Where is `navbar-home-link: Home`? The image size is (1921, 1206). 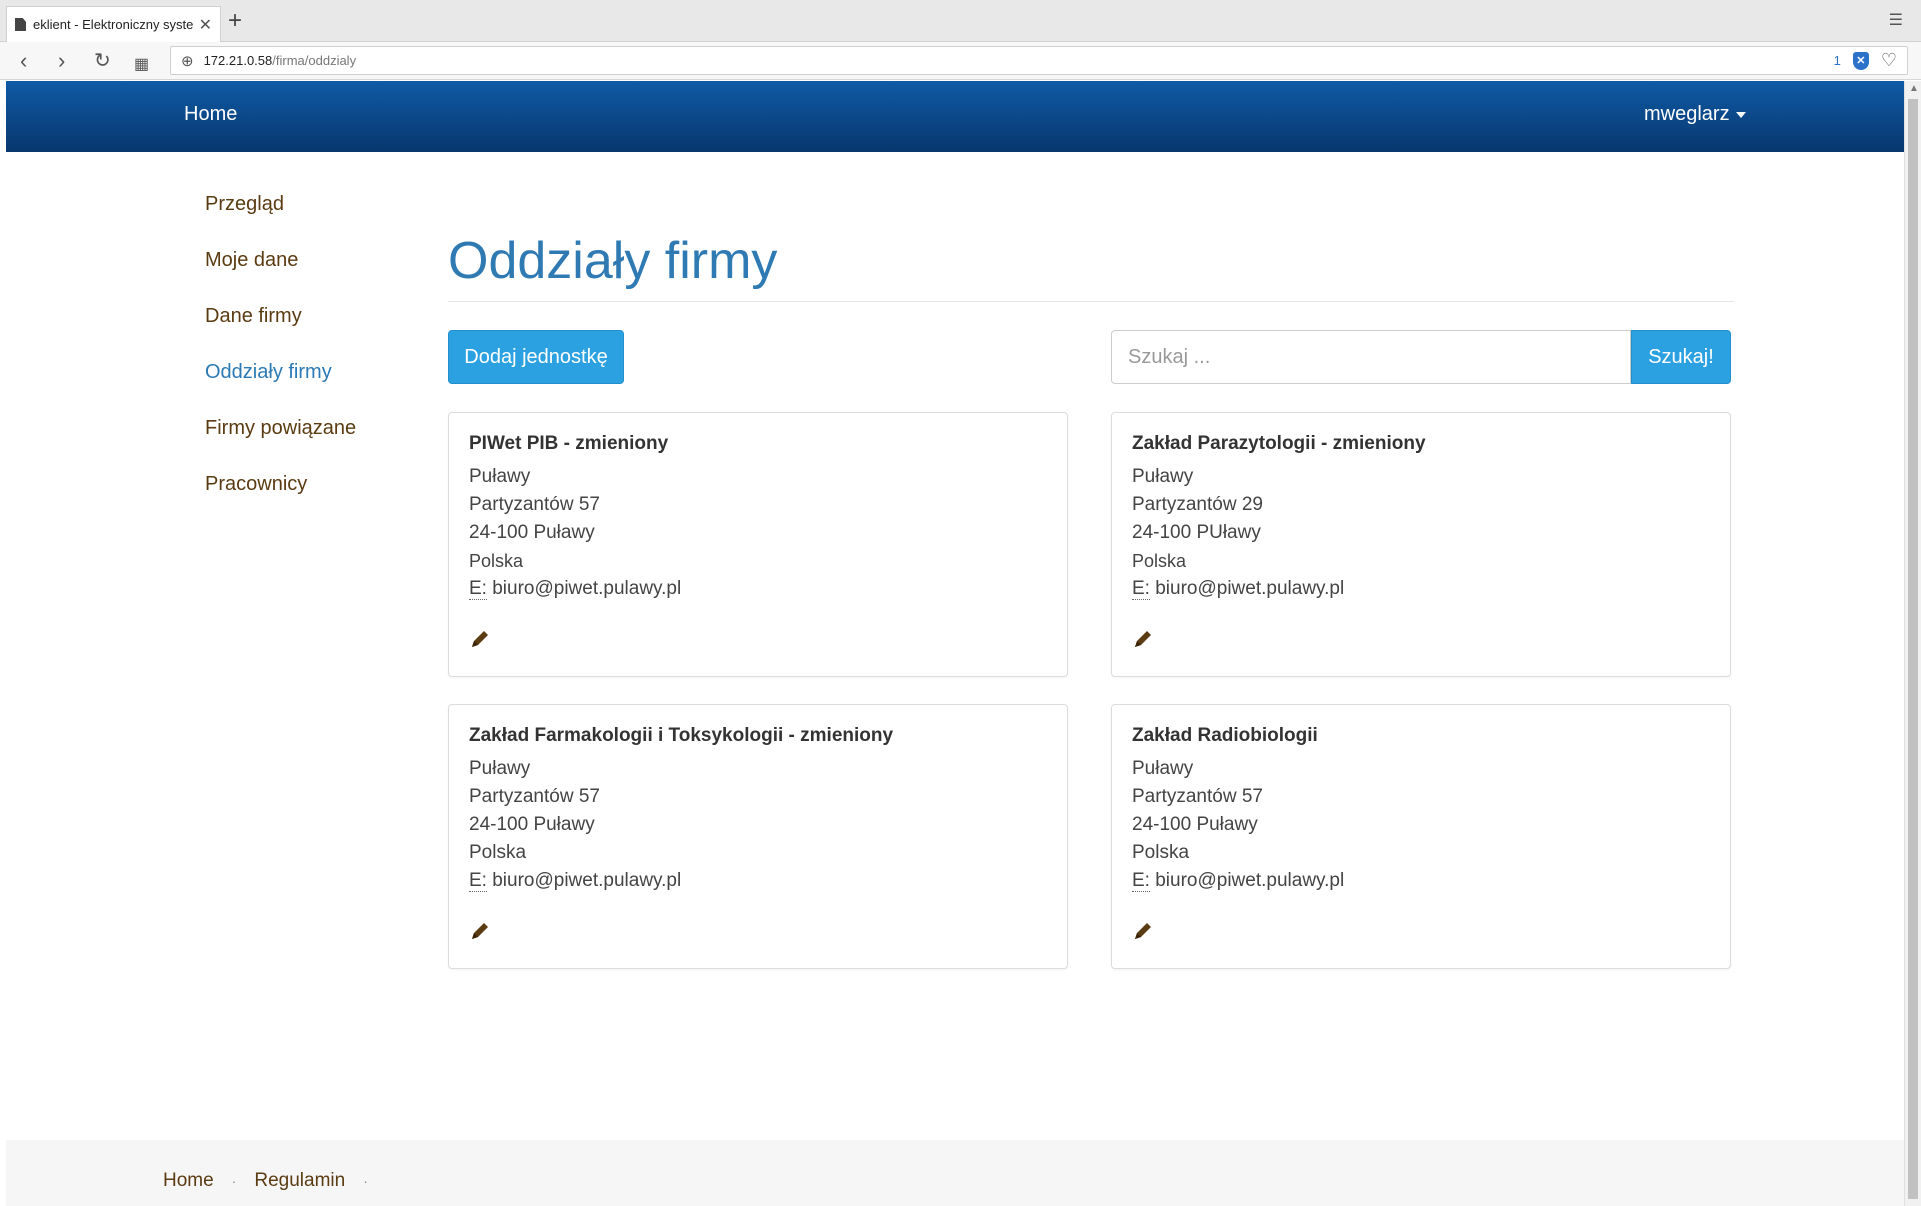
navbar-home-link: Home is located at coordinates (210, 114).